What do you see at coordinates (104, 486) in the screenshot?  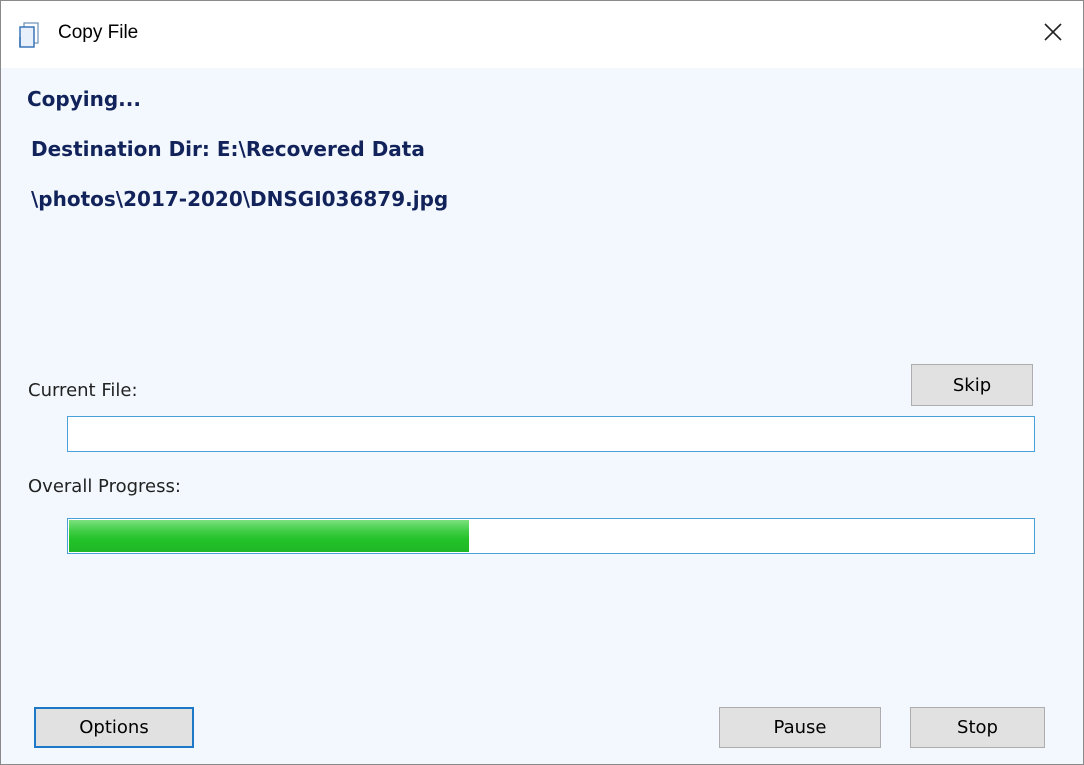 I see `overall-progress-label: Overall Progress:` at bounding box center [104, 486].